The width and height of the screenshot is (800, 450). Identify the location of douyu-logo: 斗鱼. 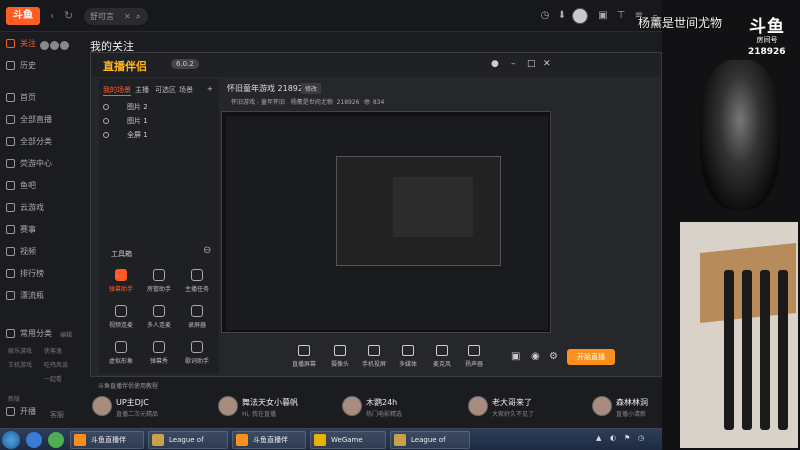
(23, 16).